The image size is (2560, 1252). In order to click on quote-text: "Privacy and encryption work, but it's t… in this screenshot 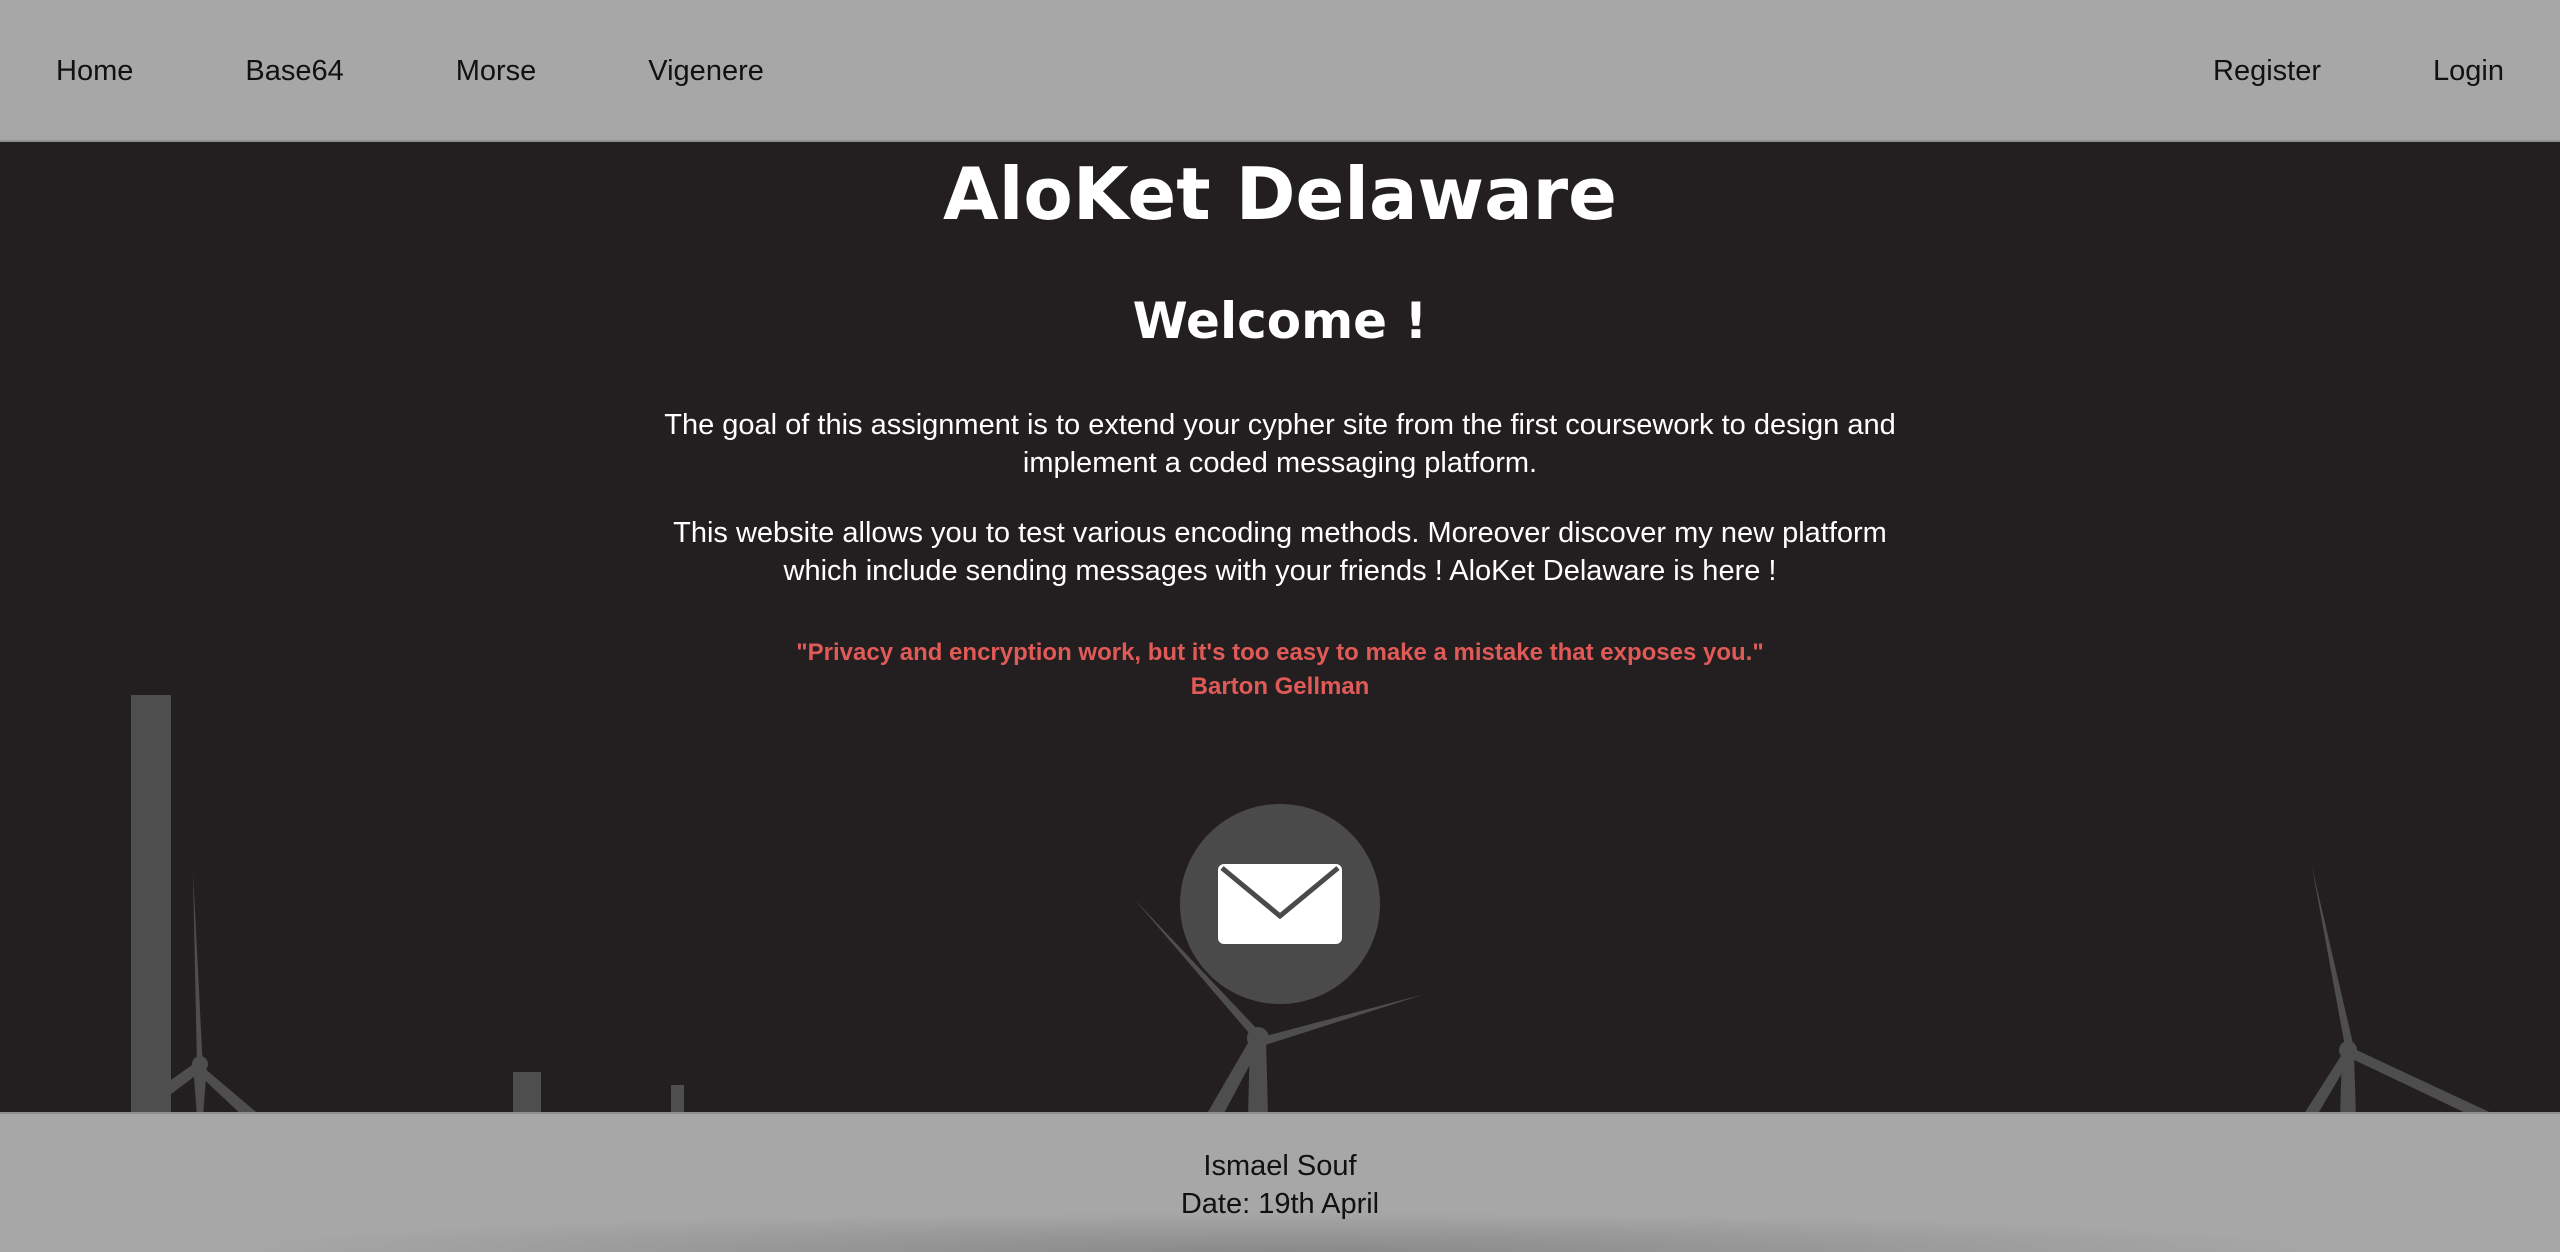, I will do `click(1280, 652)`.